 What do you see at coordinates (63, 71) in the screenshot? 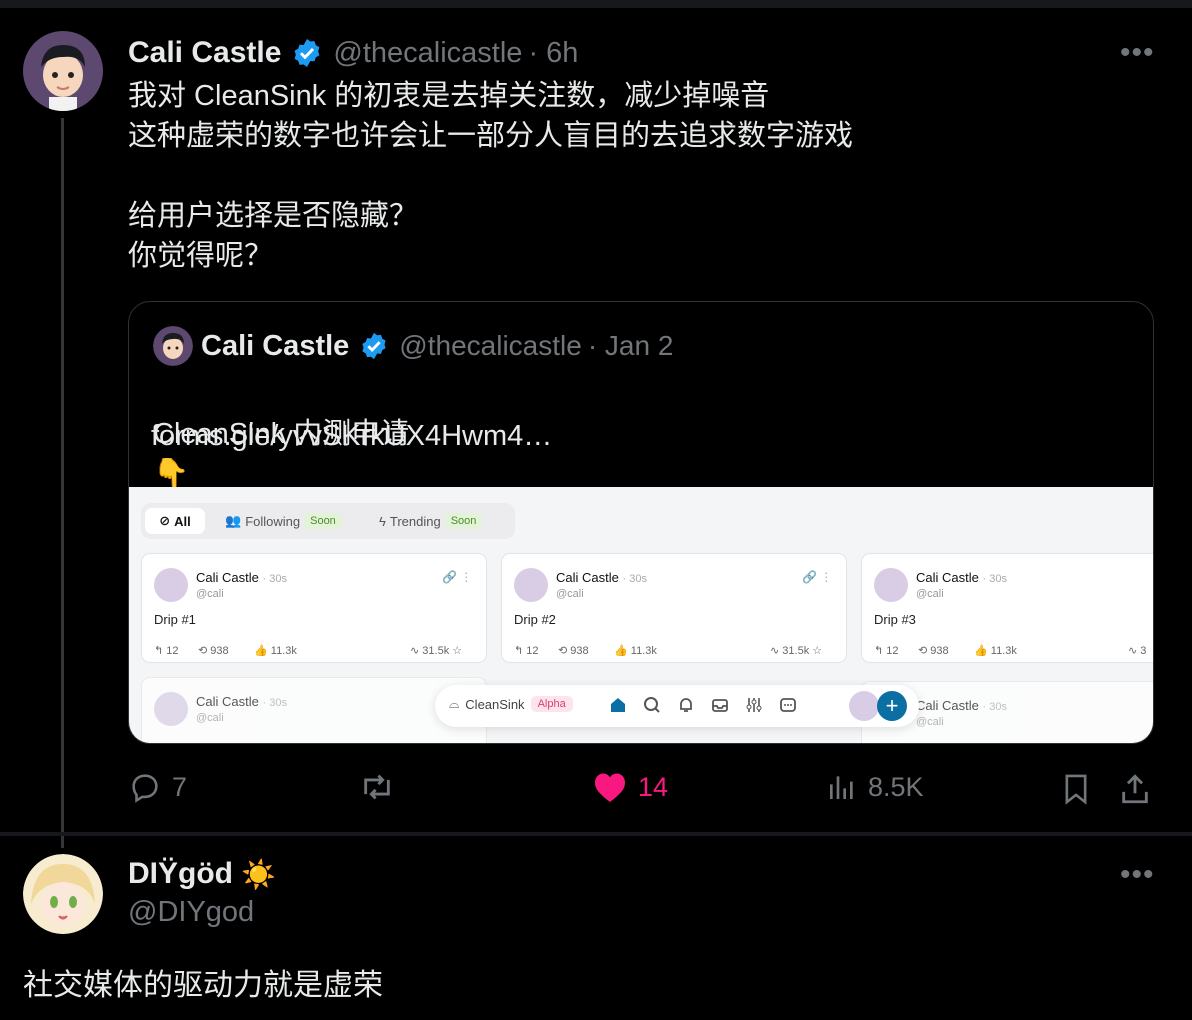
I see `author-avatar` at bounding box center [63, 71].